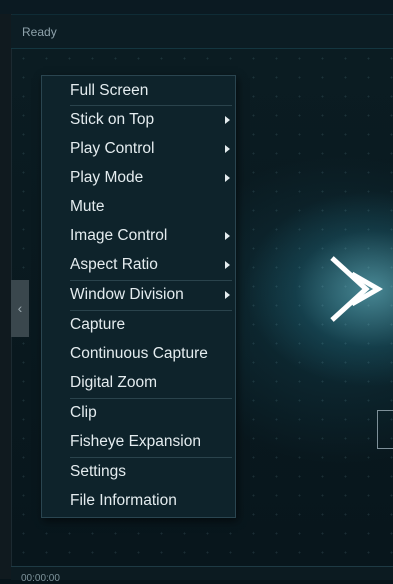 Image resolution: width=393 pixels, height=584 pixels. What do you see at coordinates (39, 32) in the screenshot?
I see `status-text: Ready` at bounding box center [39, 32].